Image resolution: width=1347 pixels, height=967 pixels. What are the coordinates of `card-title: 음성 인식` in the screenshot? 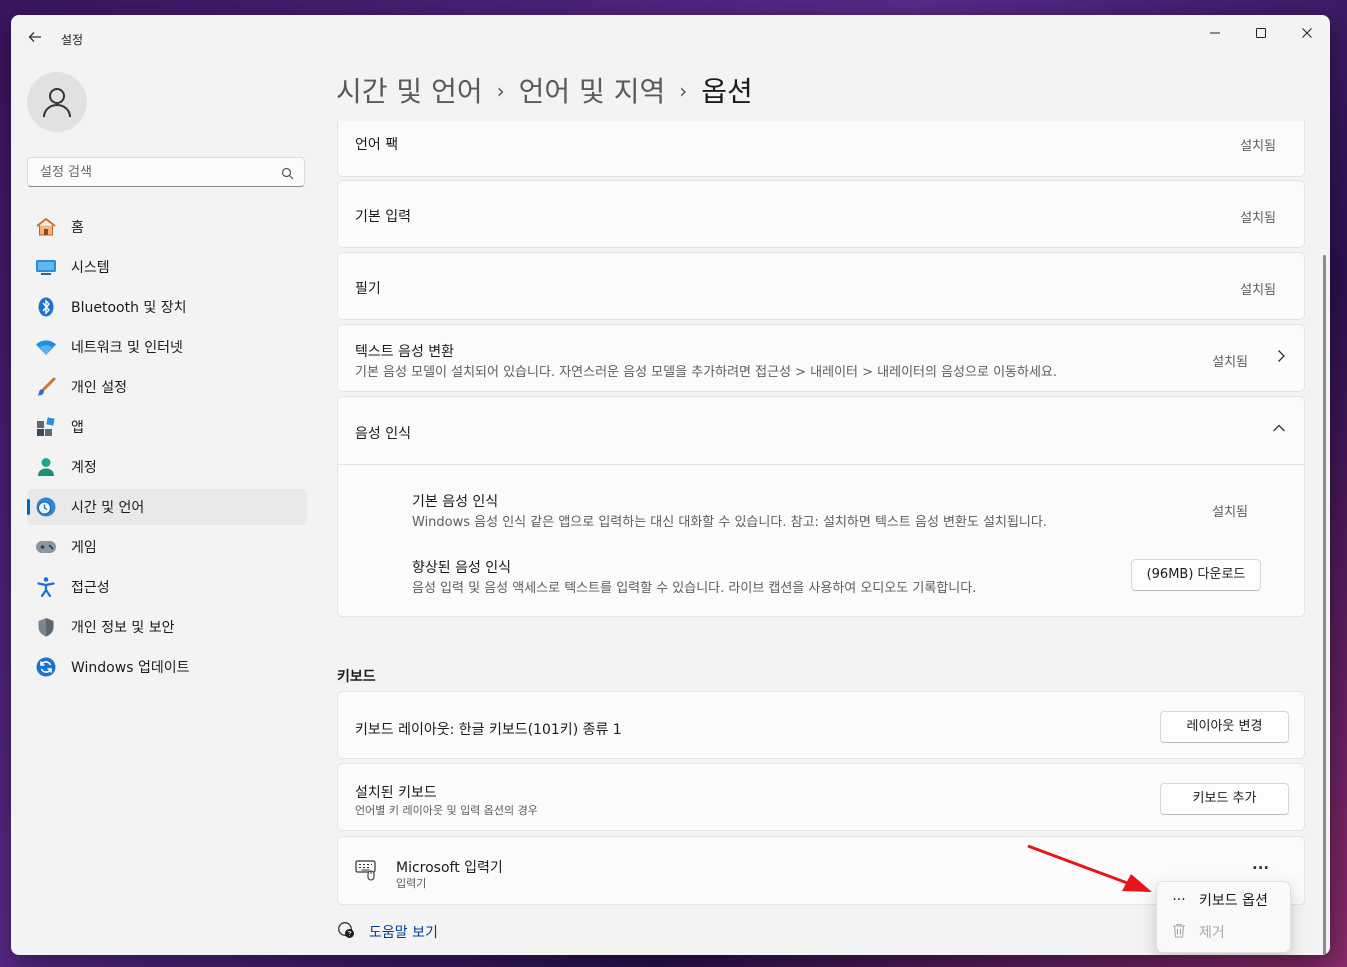 It's located at (383, 434).